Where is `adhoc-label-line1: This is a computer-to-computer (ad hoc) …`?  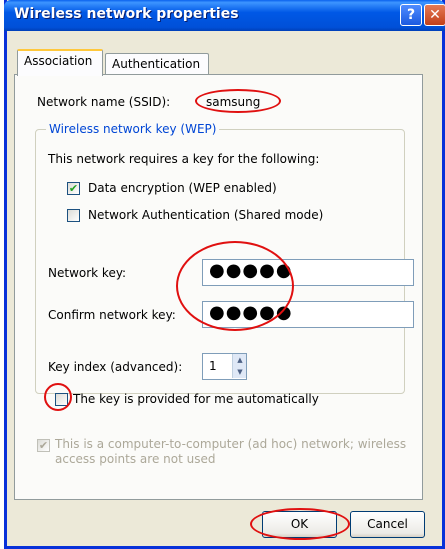 adhoc-label-line1: This is a computer-to-computer (ad hoc) … is located at coordinates (231, 444).